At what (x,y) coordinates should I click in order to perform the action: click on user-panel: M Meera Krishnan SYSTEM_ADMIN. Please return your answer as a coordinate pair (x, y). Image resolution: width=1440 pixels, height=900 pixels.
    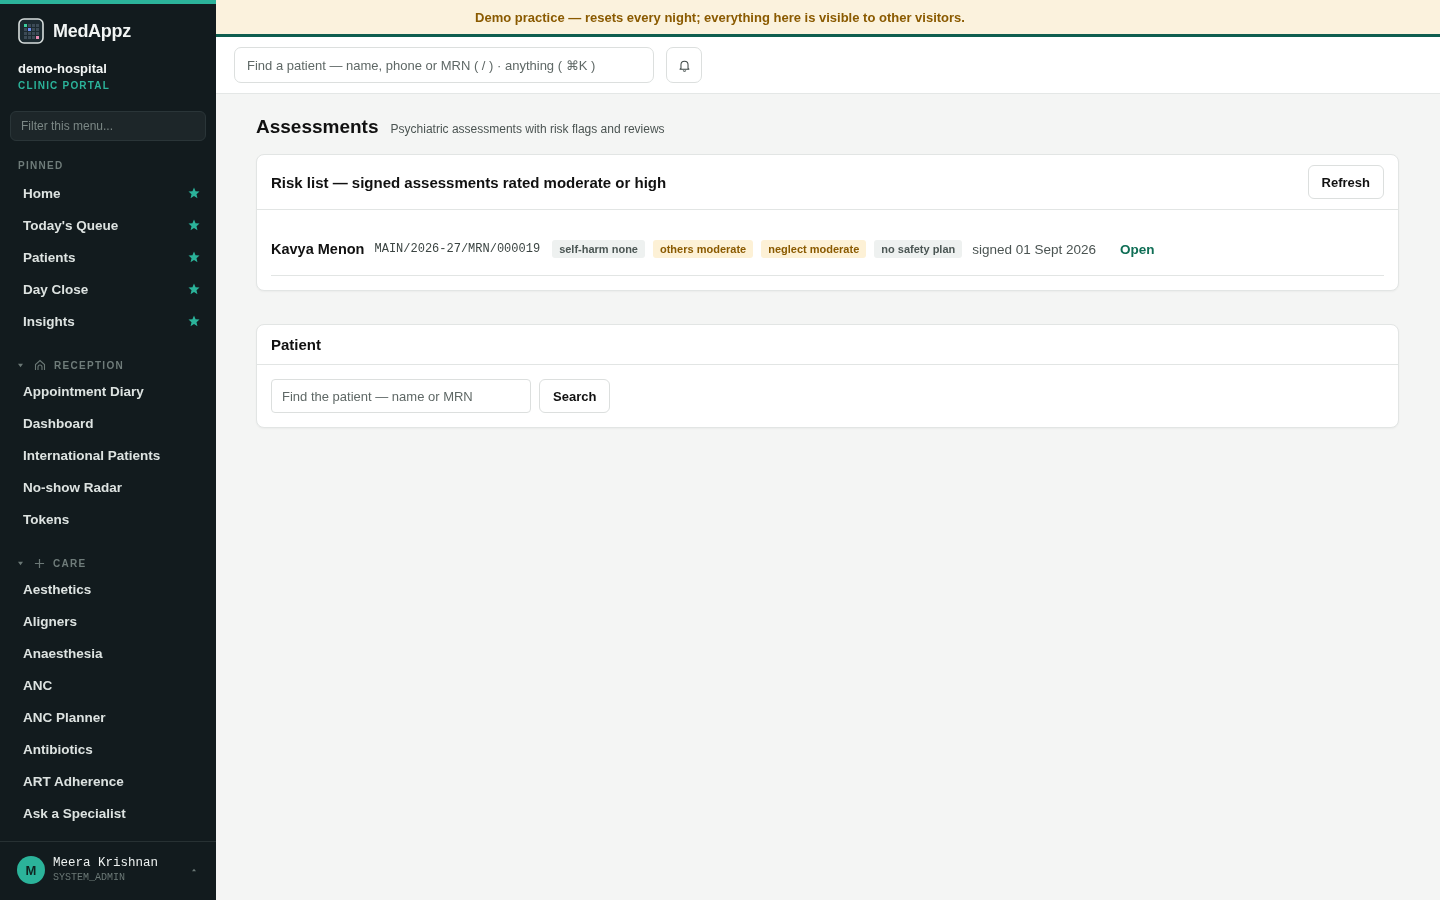
    Looking at the image, I should click on (108, 870).